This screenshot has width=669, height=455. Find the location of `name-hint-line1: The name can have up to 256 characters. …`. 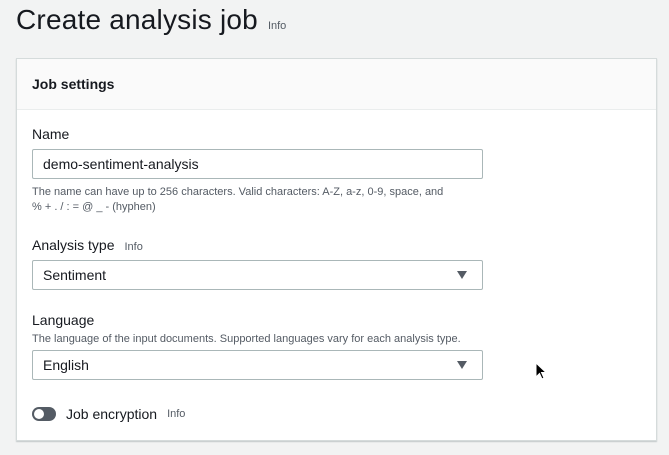

name-hint-line1: The name can have up to 256 characters. … is located at coordinates (238, 192).